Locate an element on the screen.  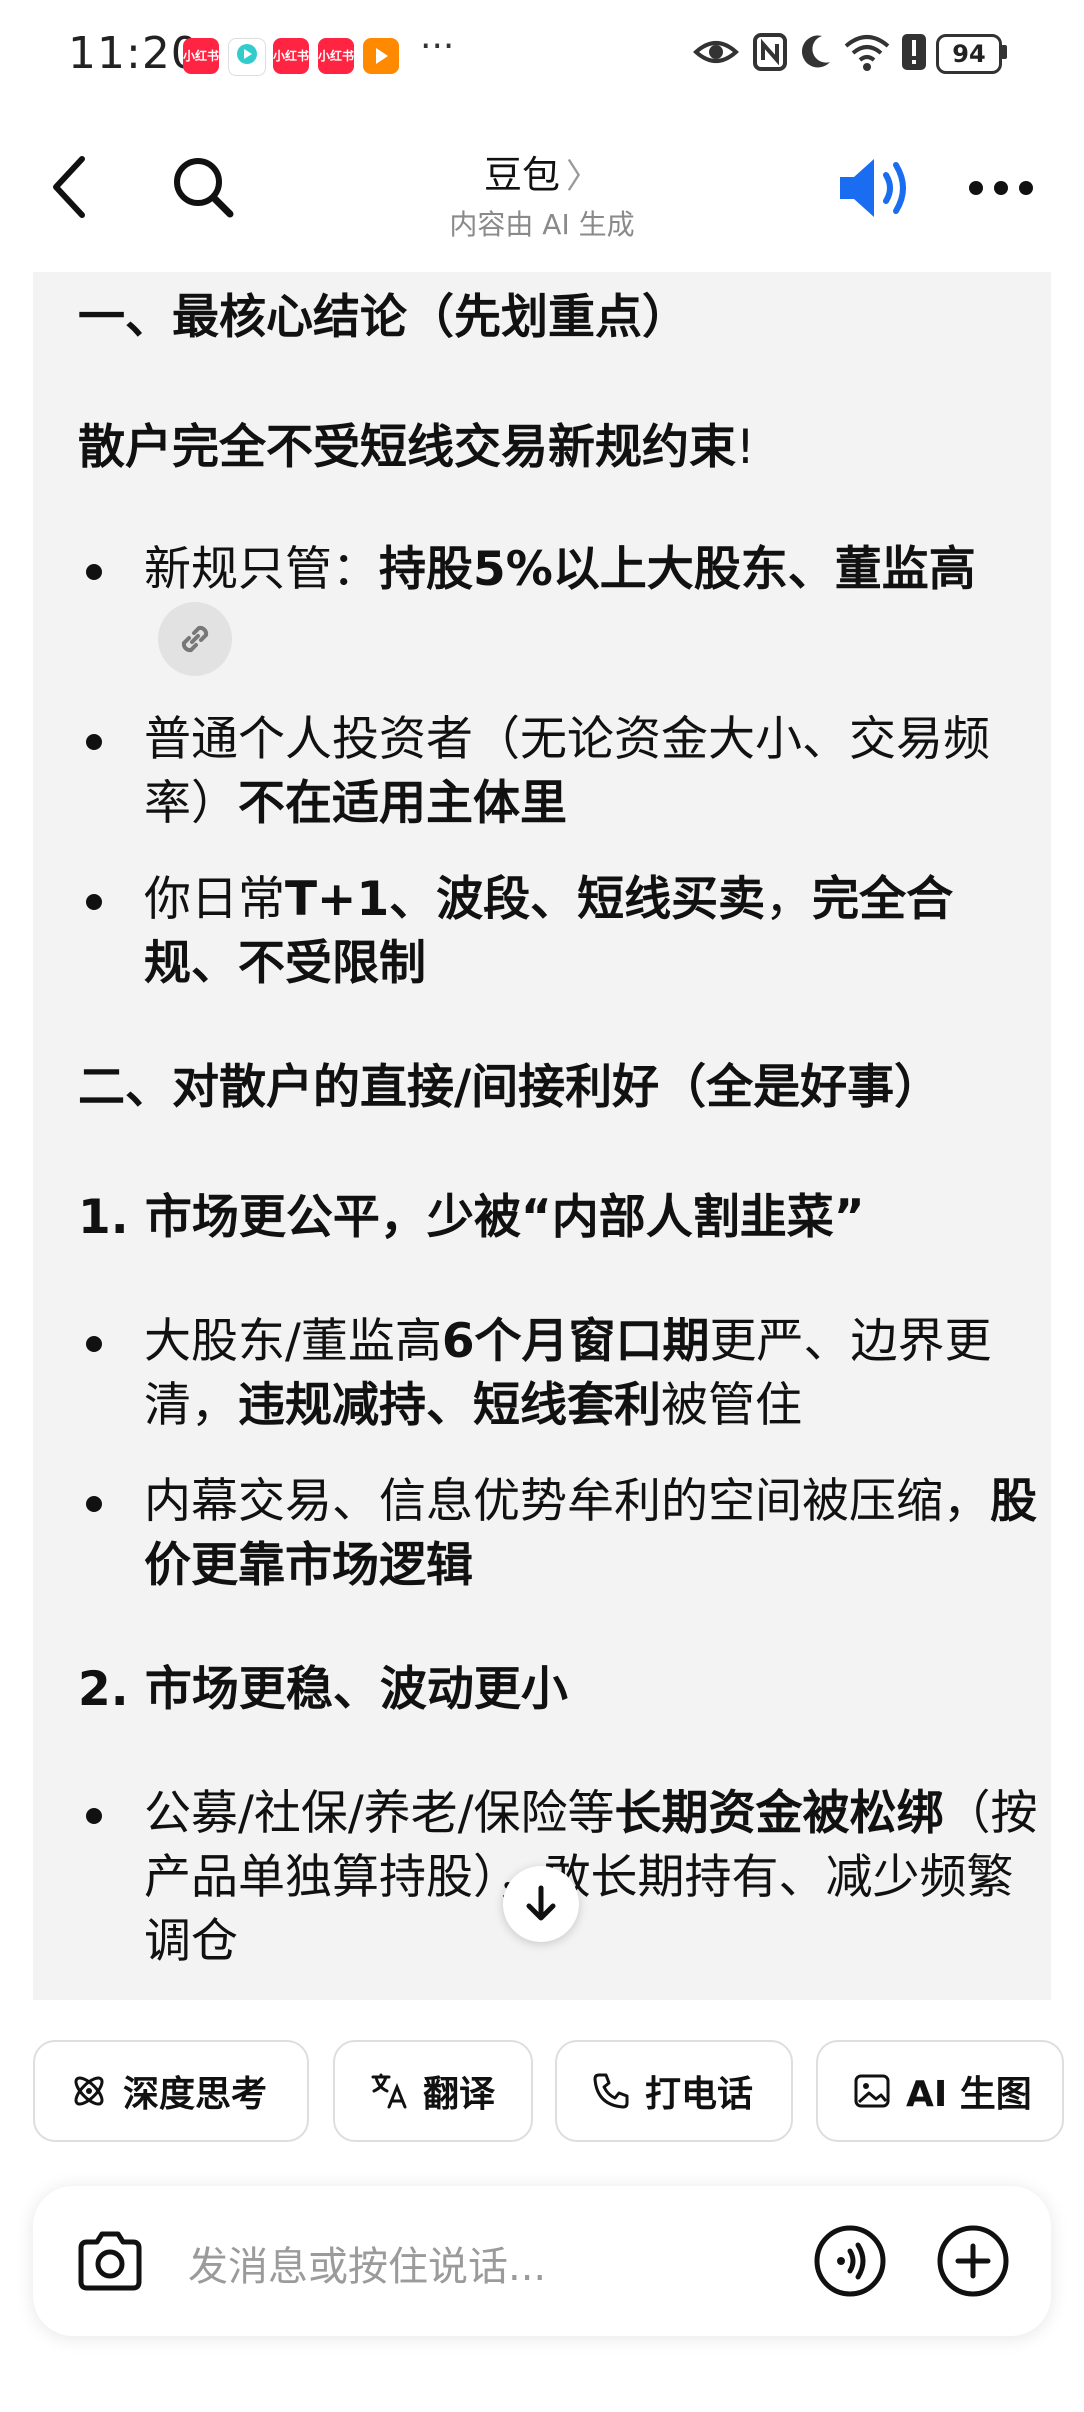
conclusion-tail: ! is located at coordinates (745, 447).